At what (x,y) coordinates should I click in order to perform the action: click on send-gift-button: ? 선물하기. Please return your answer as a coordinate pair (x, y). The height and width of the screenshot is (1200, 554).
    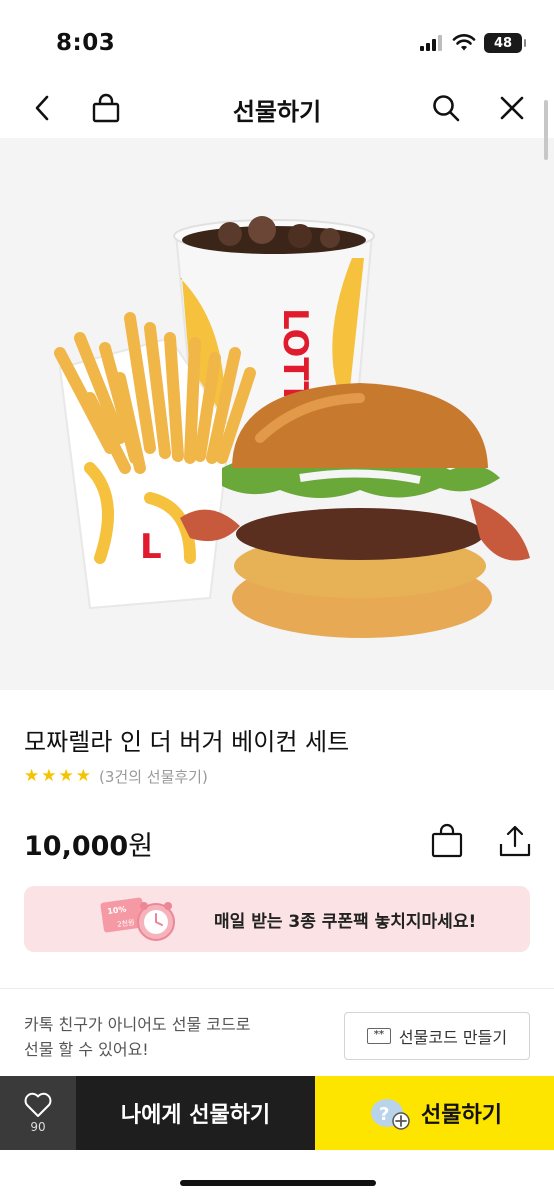
    Looking at the image, I should click on (434, 1113).